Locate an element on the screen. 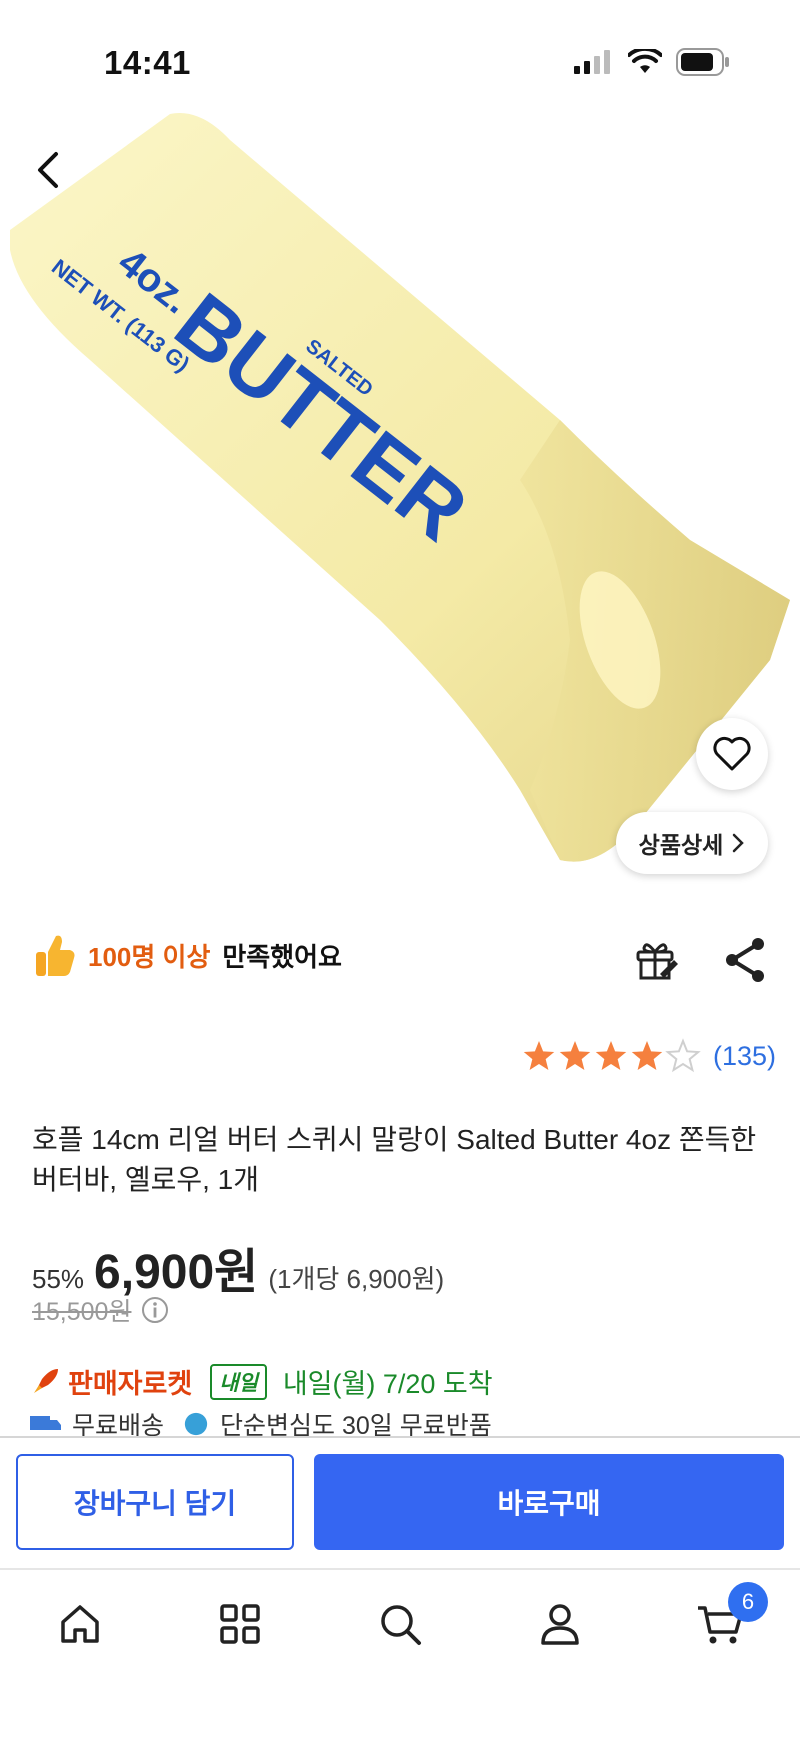 This screenshot has height=1742, width=800. rating: (135) is located at coordinates (648, 1056).